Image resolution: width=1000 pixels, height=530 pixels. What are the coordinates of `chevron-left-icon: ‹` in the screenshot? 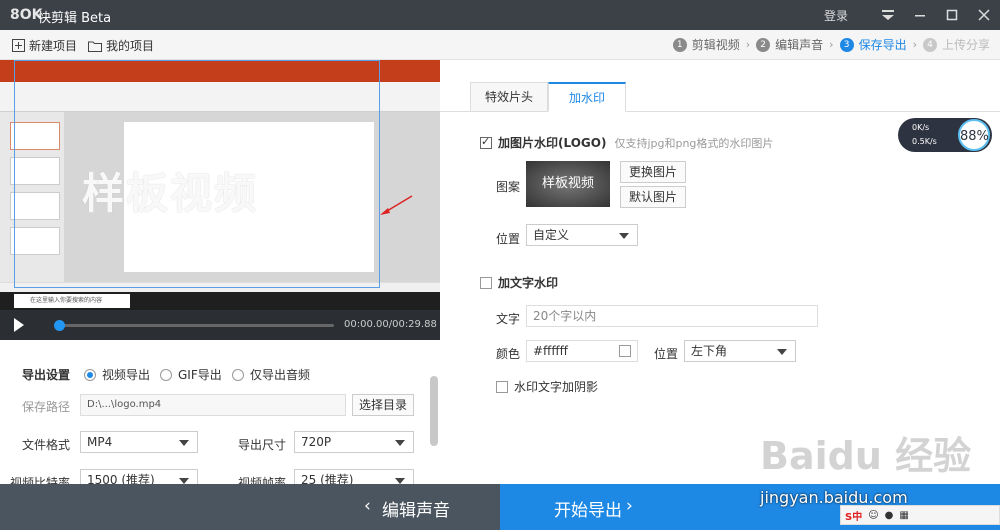 It's located at (367, 506).